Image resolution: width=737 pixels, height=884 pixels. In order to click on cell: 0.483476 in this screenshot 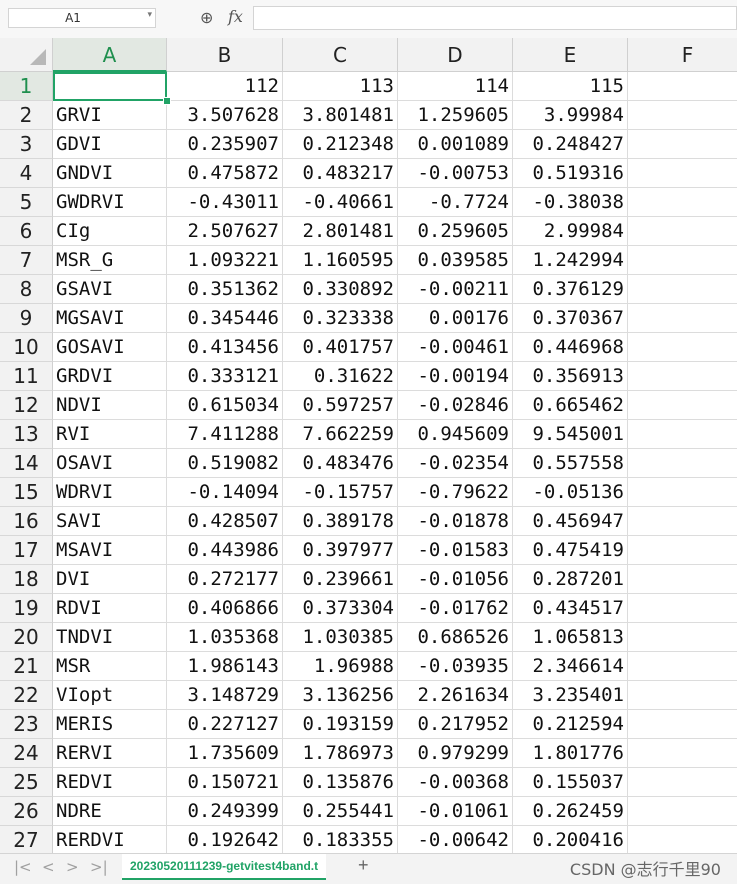, I will do `click(340, 463)`.